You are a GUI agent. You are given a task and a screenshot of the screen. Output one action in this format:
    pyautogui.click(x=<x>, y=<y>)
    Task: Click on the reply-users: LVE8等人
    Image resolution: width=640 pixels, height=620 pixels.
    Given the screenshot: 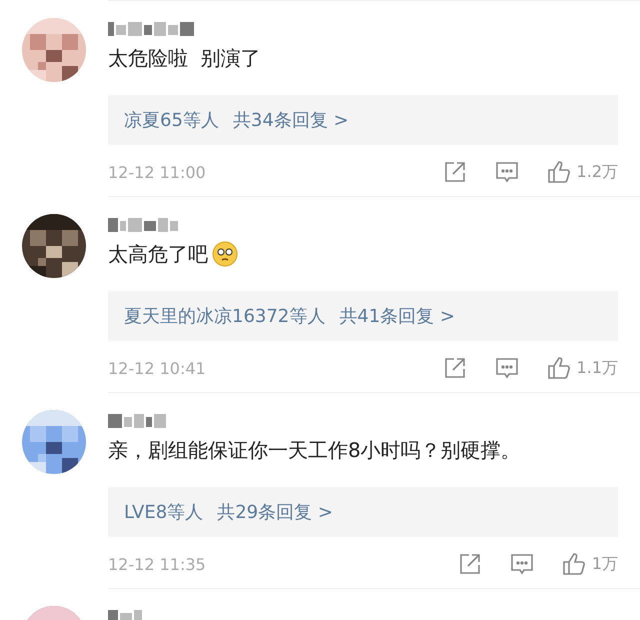 What is the action you would take?
    pyautogui.click(x=164, y=512)
    